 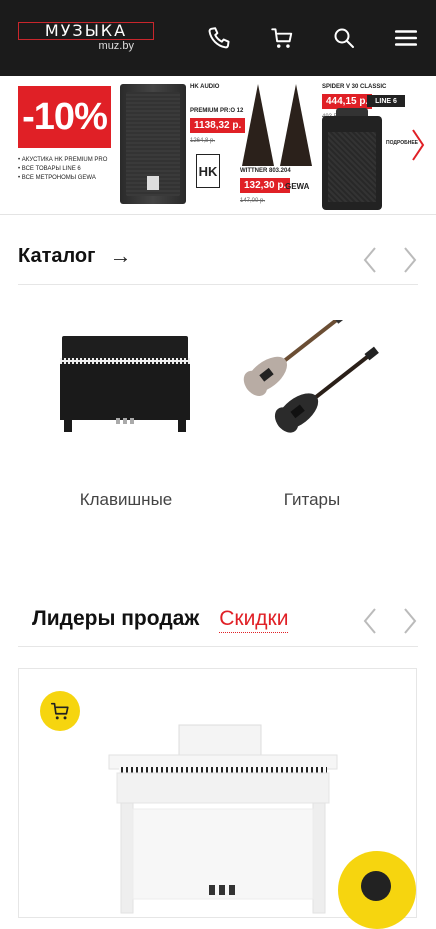 I want to click on catalog-item-keyboards, so click(x=126, y=385).